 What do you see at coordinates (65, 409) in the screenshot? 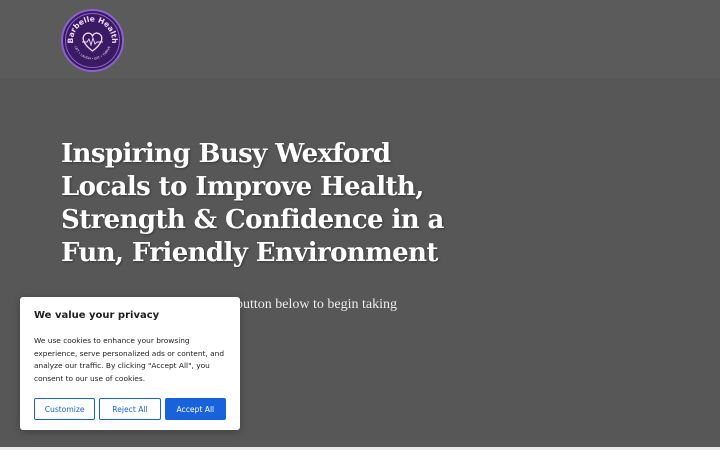
I see `customize-button: Customize` at bounding box center [65, 409].